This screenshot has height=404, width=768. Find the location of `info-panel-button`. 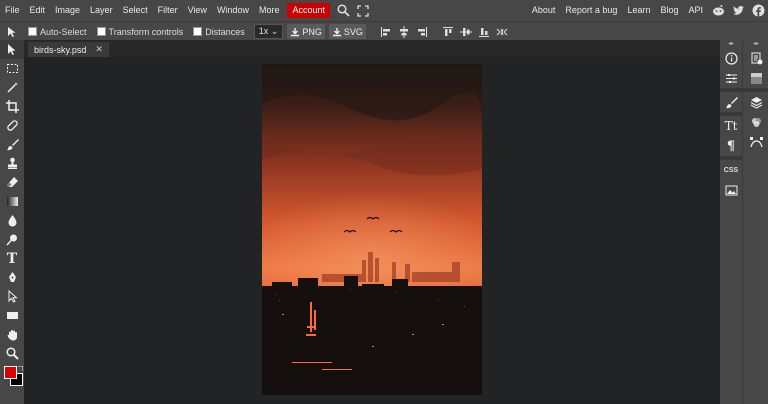

info-panel-button is located at coordinates (731, 58).